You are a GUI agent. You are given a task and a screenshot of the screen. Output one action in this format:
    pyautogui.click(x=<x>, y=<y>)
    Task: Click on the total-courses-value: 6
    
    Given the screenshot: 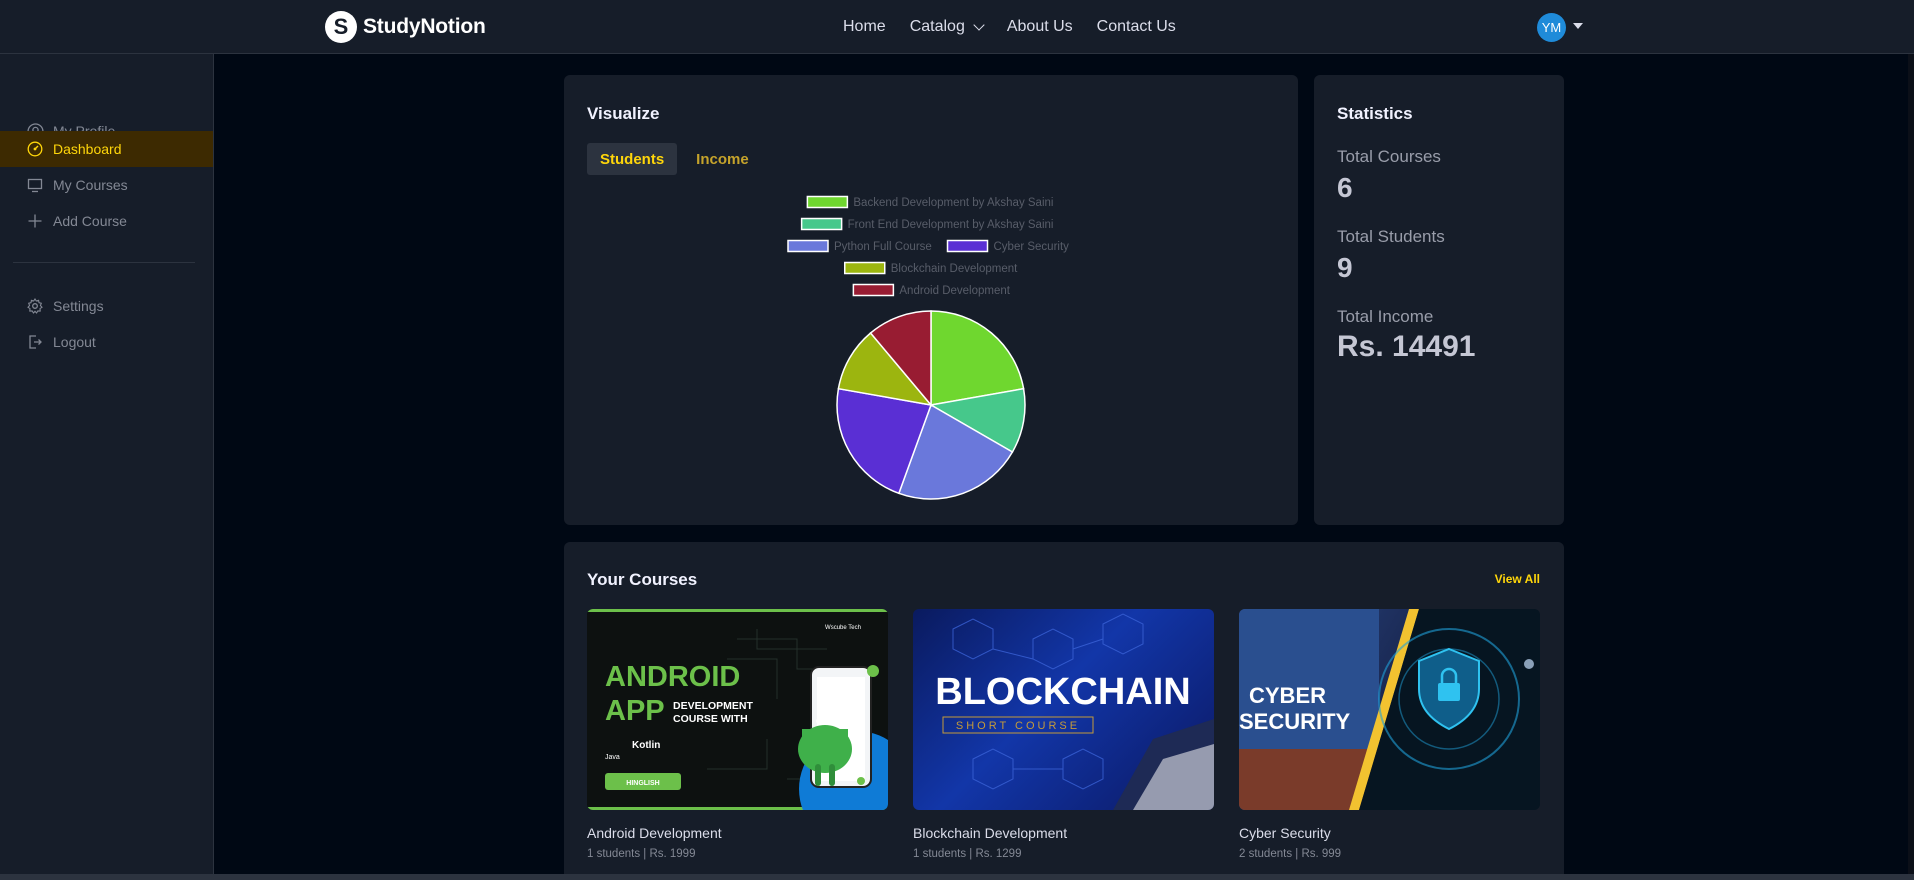 What is the action you would take?
    pyautogui.click(x=1345, y=187)
    